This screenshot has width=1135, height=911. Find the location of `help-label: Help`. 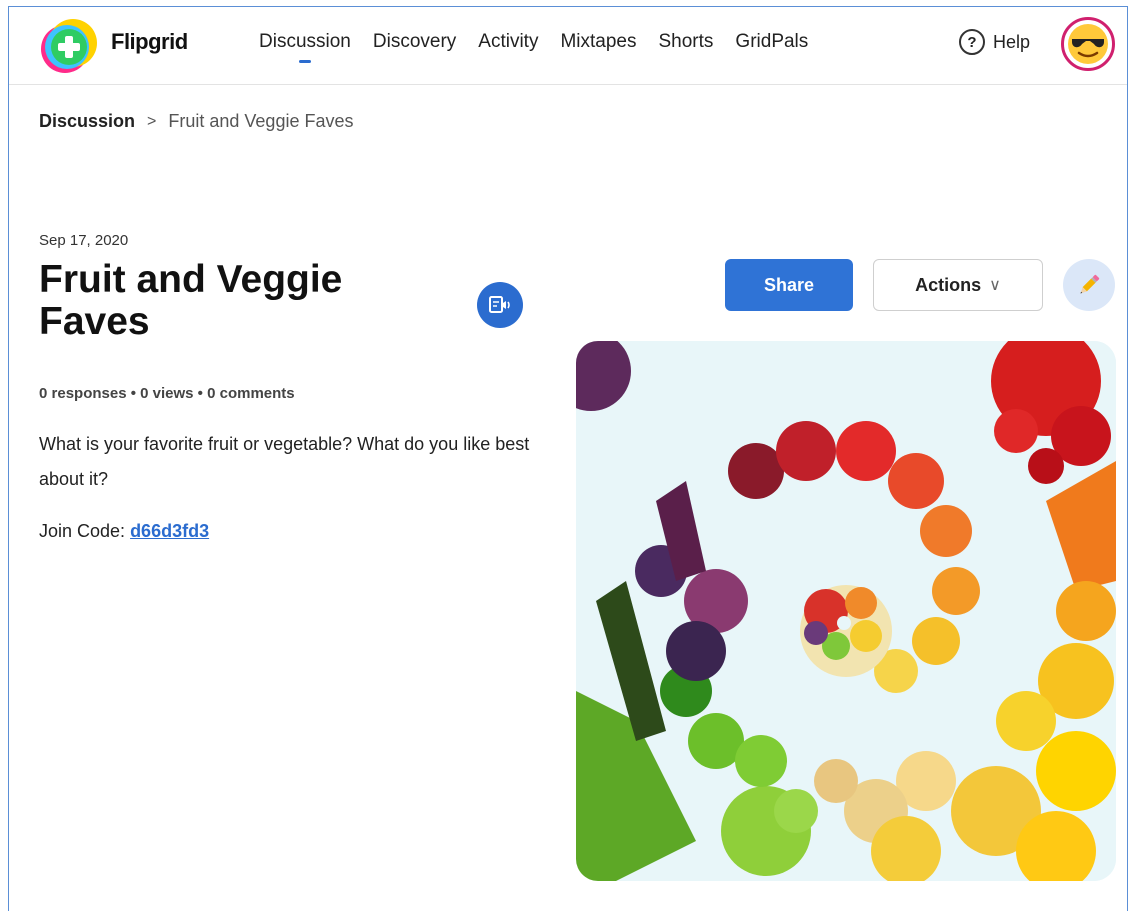

help-label: Help is located at coordinates (1012, 41).